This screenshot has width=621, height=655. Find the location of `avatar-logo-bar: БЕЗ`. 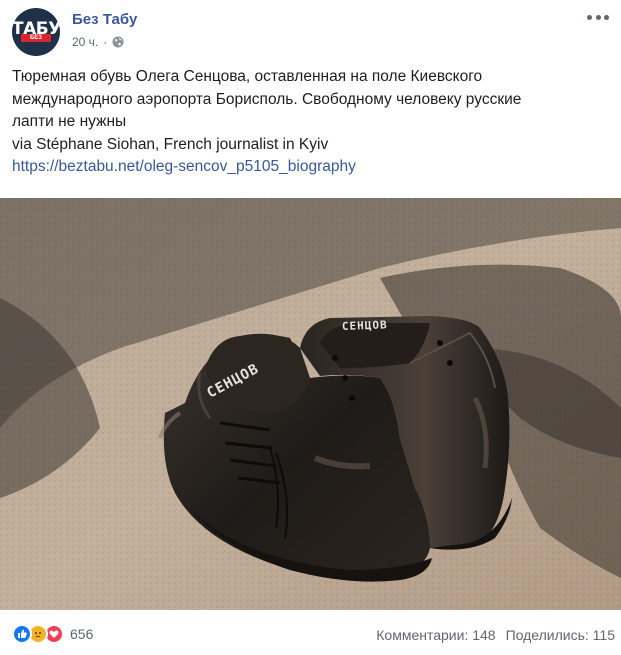

avatar-logo-bar: БЕЗ is located at coordinates (36, 38).